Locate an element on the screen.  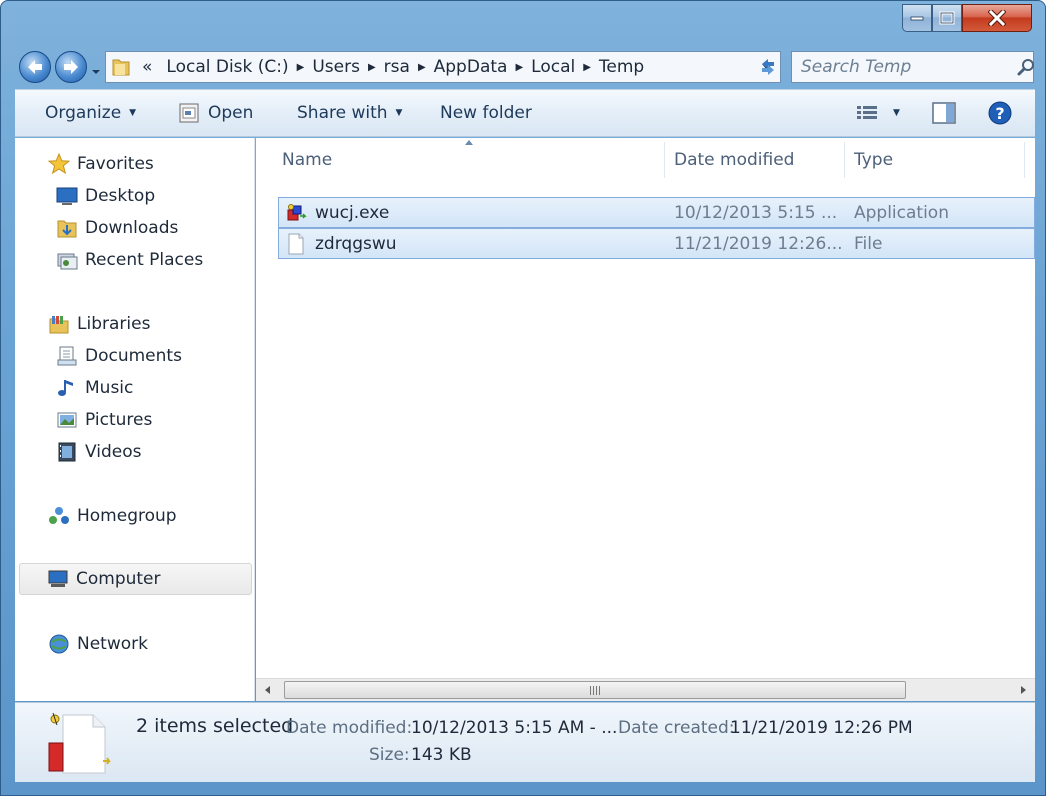
search-input is located at coordinates (904, 67).